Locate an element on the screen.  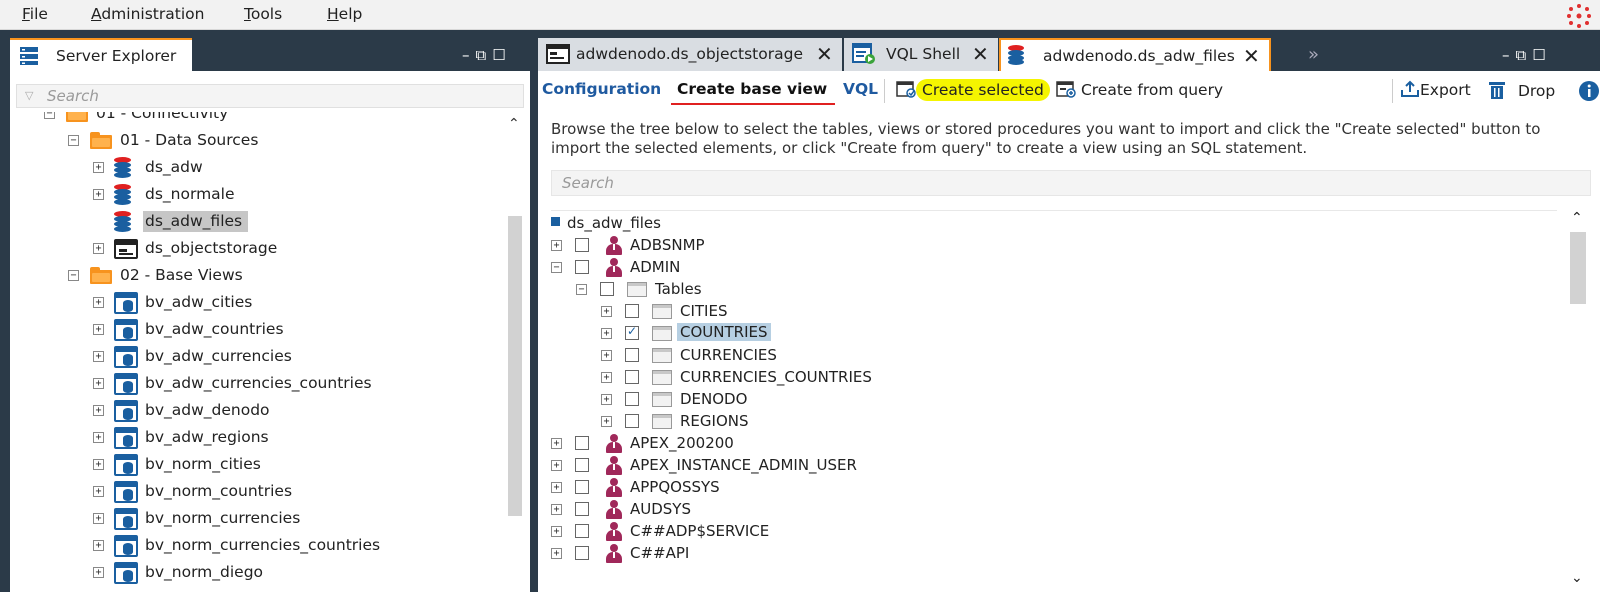
tab-server-explorer: Server Explorer is located at coordinates (101, 54).